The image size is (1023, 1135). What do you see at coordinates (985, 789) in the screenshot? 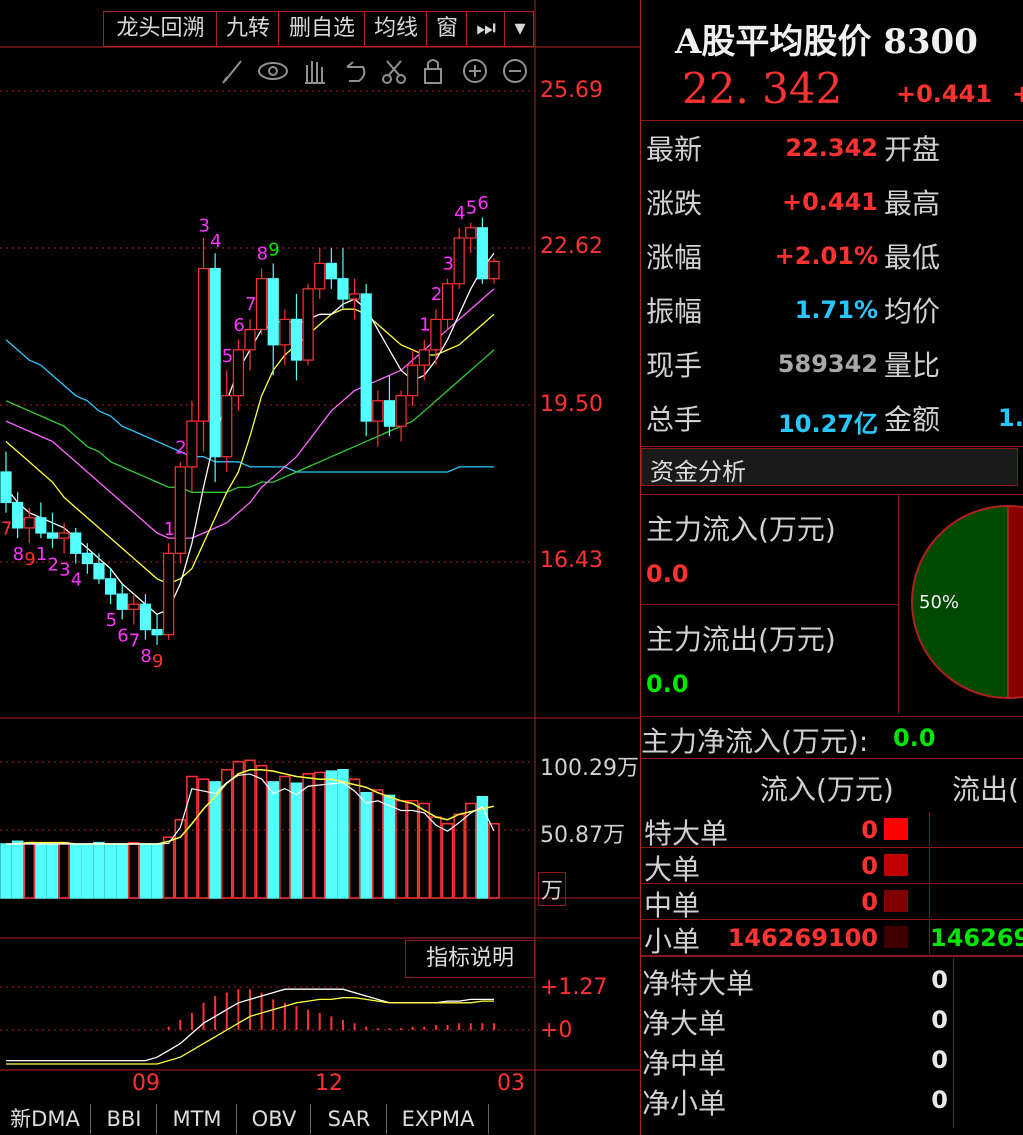
I see `col-header-outflow: 流出(` at bounding box center [985, 789].